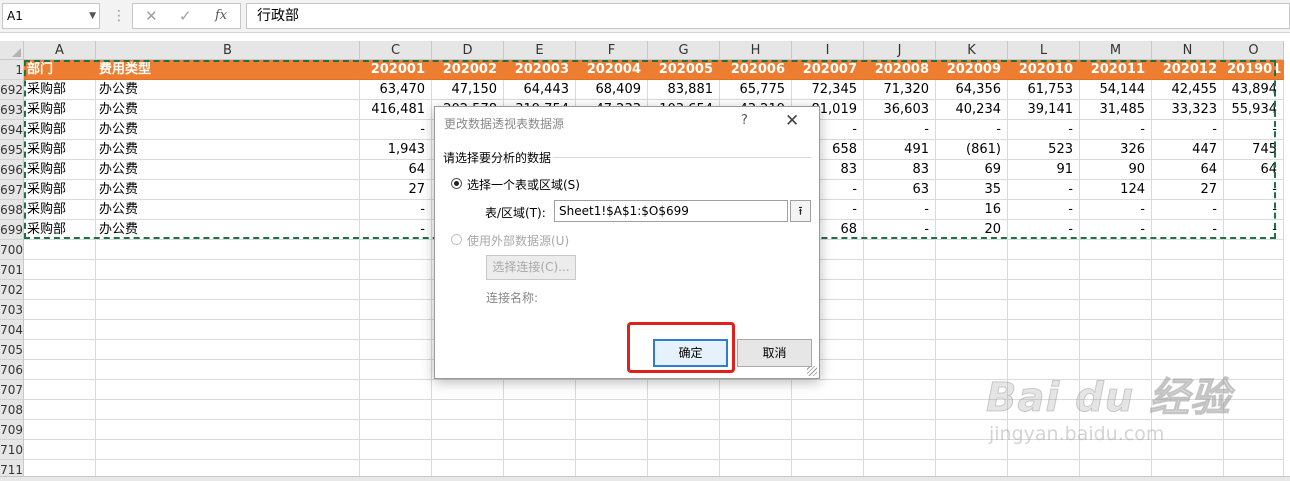 The width and height of the screenshot is (1290, 481). What do you see at coordinates (1188, 90) in the screenshot?
I see `cell: 42,455` at bounding box center [1188, 90].